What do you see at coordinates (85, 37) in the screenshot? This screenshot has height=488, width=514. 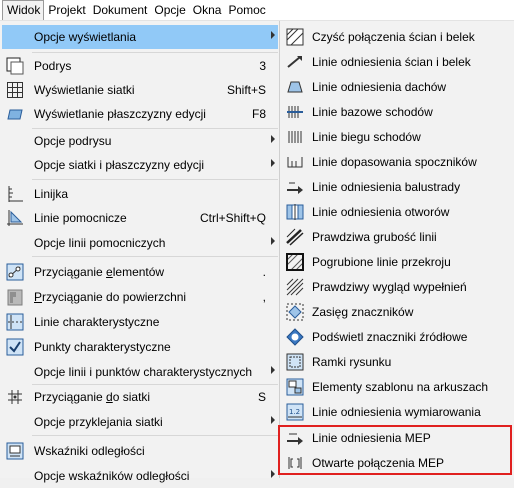 I see `menu-item-label: Opcje wyświetlania` at bounding box center [85, 37].